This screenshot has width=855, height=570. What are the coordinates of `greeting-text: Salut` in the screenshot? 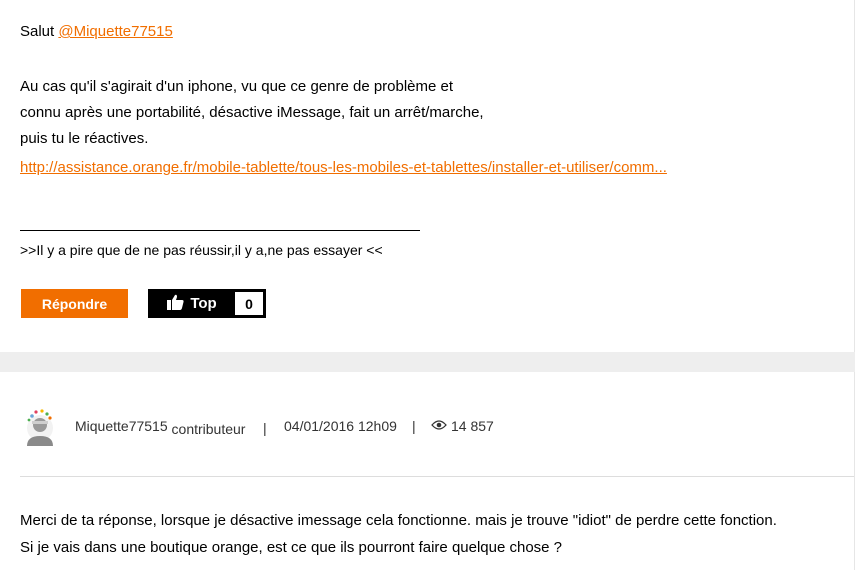 It's located at (39, 31).